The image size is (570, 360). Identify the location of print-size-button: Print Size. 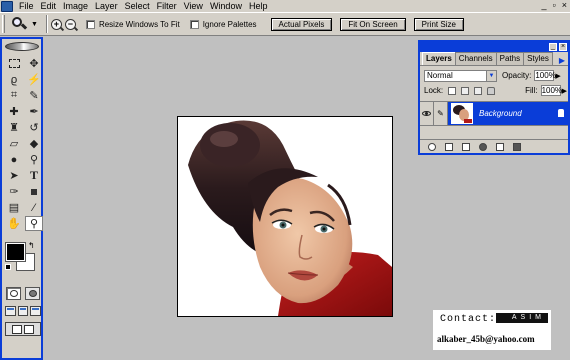
(438, 24).